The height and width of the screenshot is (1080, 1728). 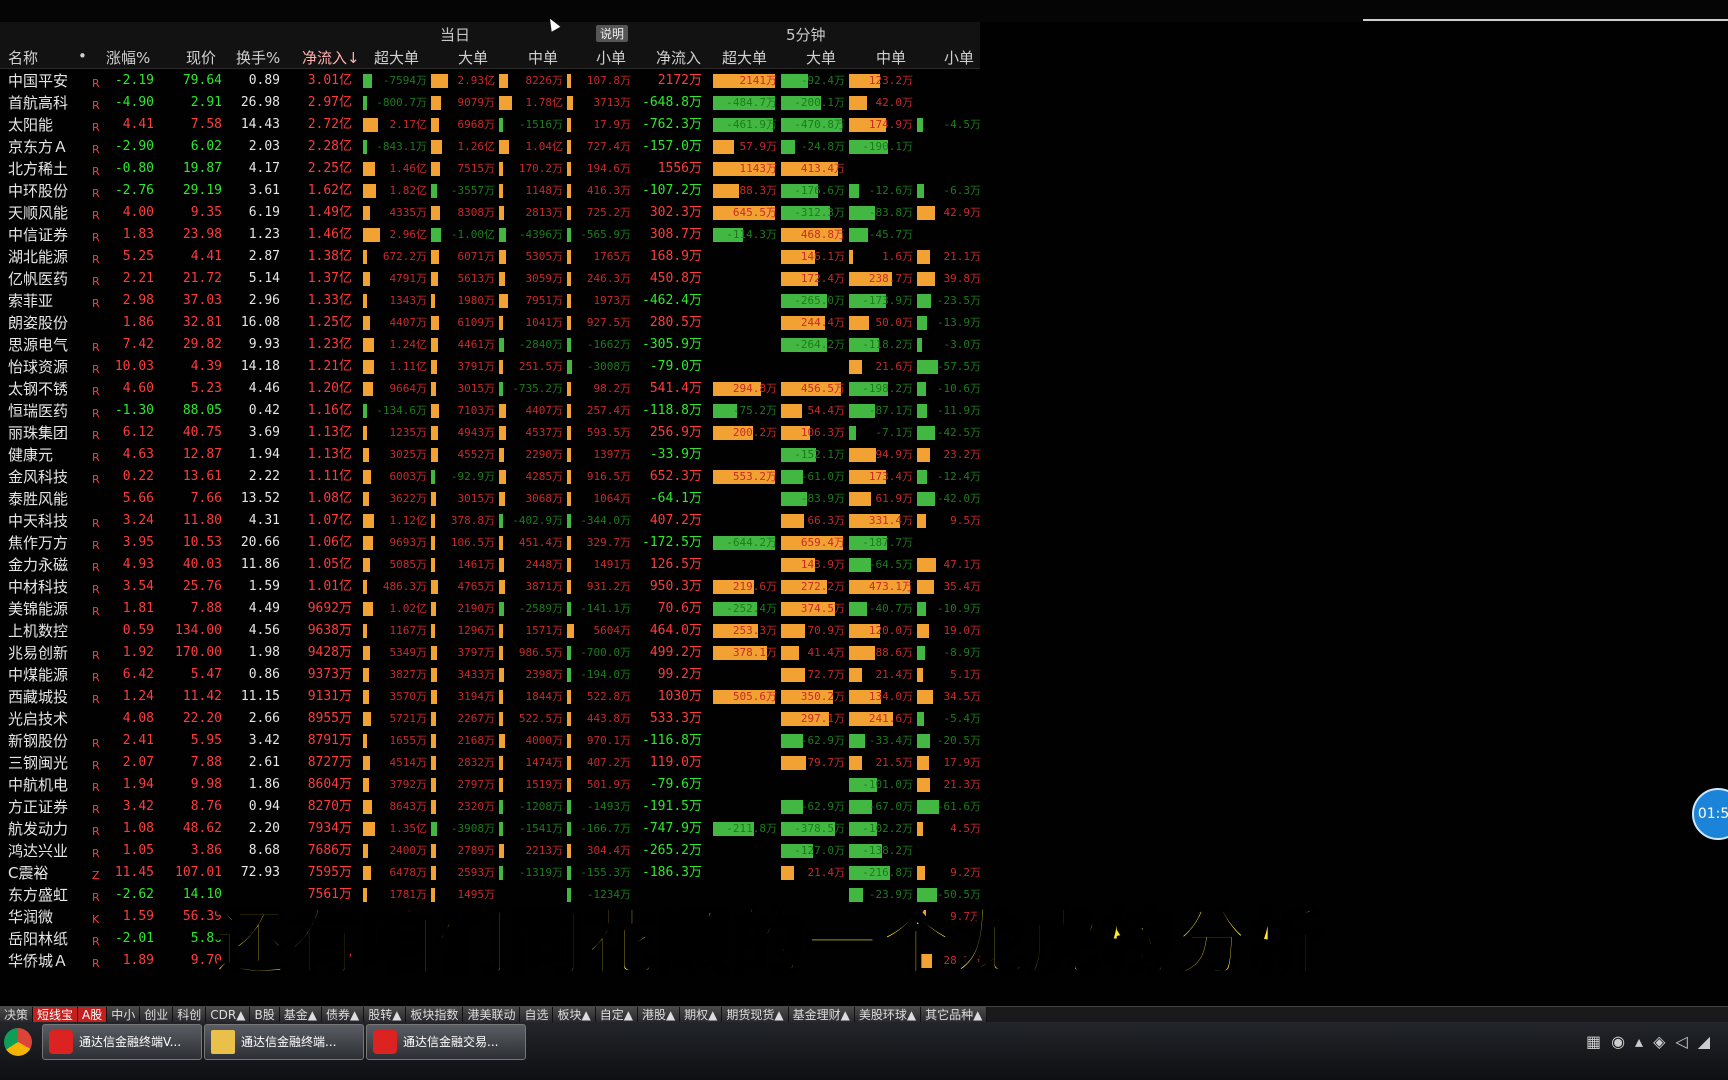 I want to click on stock-name: 京东方Ａ, so click(x=38, y=147).